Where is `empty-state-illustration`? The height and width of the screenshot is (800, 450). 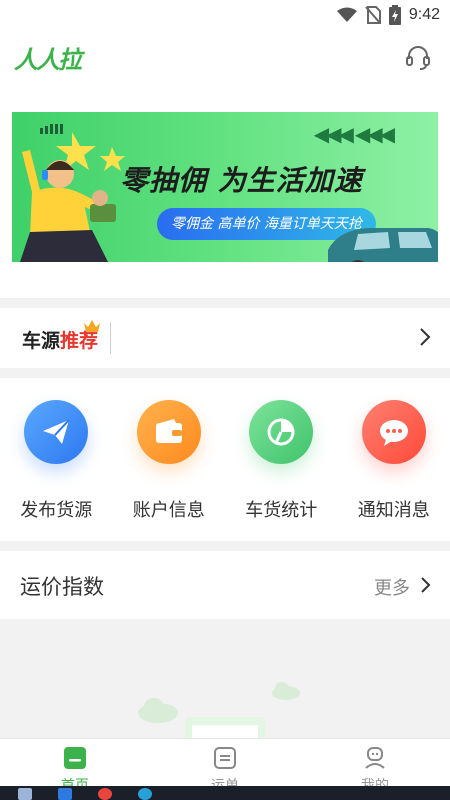
empty-state-illustration is located at coordinates (219, 710).